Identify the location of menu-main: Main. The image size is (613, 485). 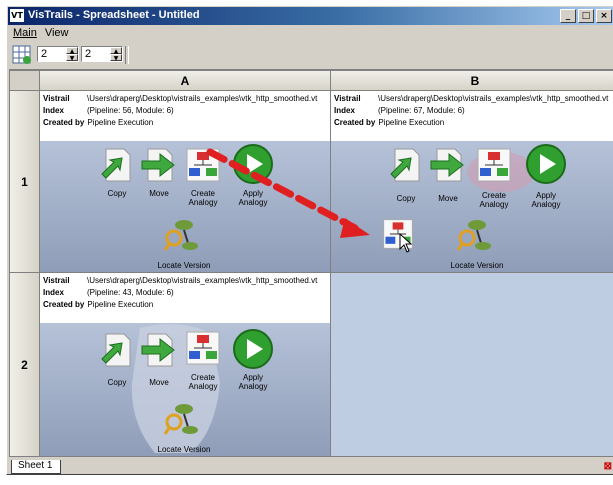
(25, 34).